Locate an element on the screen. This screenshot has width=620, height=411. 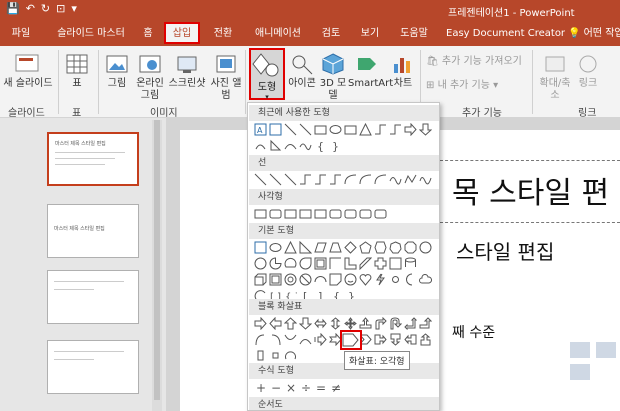
tab-slide-master: 슬라이드 마스터 is located at coordinates (91, 35).